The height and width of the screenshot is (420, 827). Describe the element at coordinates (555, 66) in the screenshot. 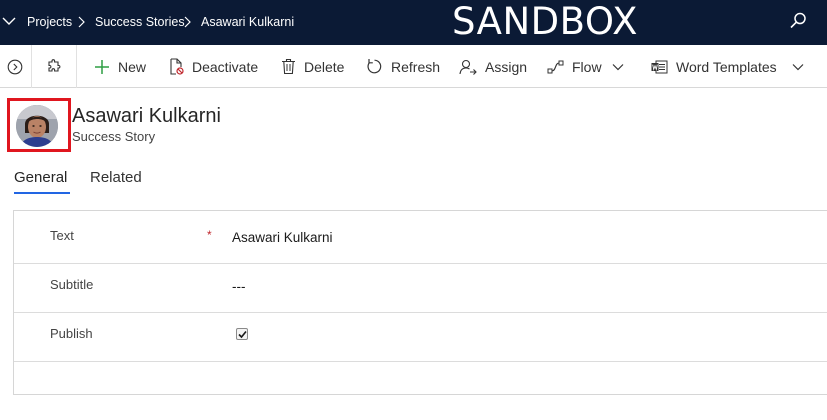

I see `flow-icon` at that location.